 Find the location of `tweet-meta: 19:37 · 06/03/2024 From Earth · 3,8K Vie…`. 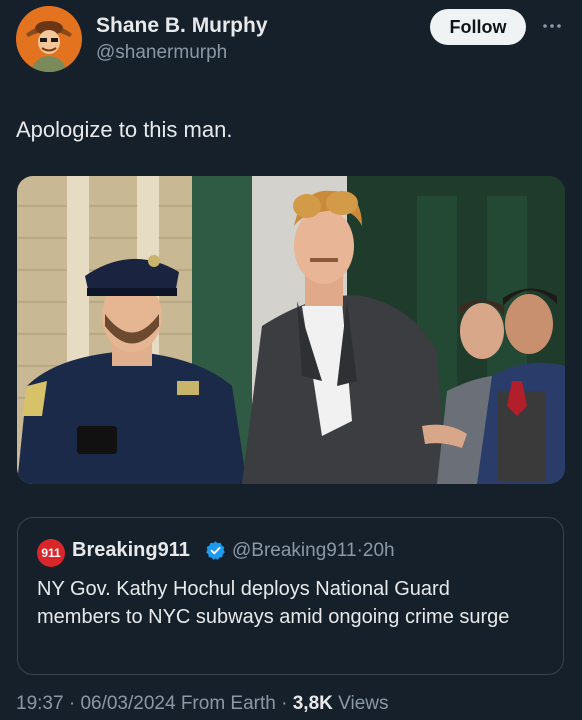

tweet-meta: 19:37 · 06/03/2024 From Earth · 3,8K Vie… is located at coordinates (202, 704).